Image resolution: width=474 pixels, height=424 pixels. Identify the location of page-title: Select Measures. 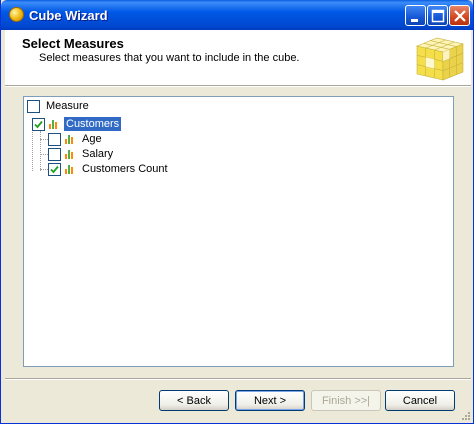
(73, 43).